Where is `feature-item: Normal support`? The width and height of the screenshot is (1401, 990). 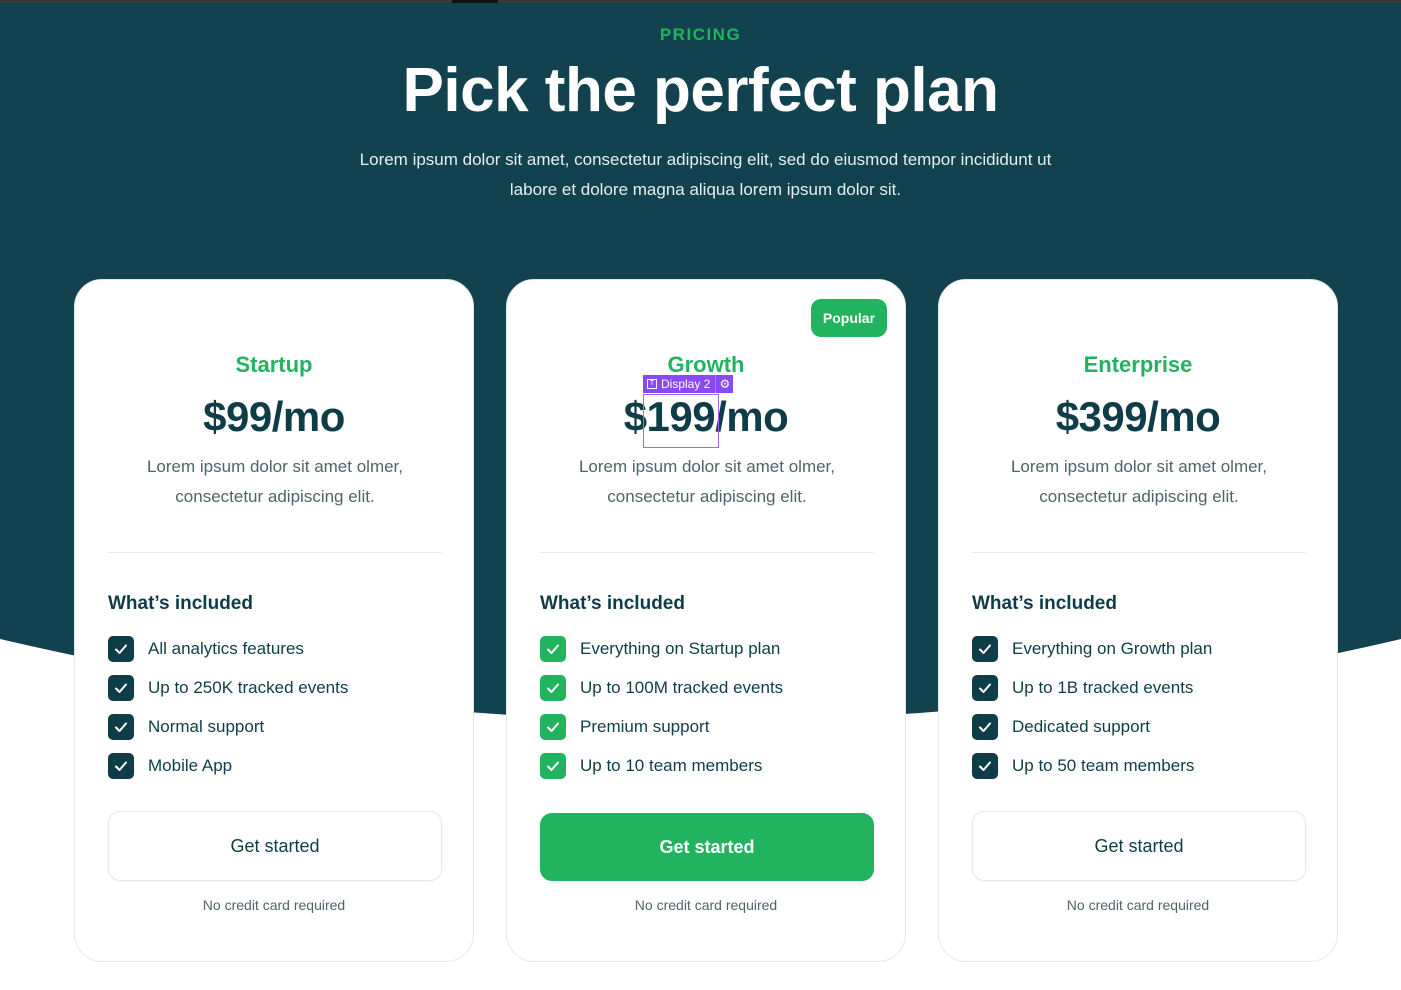
feature-item: Normal support is located at coordinates (228, 727).